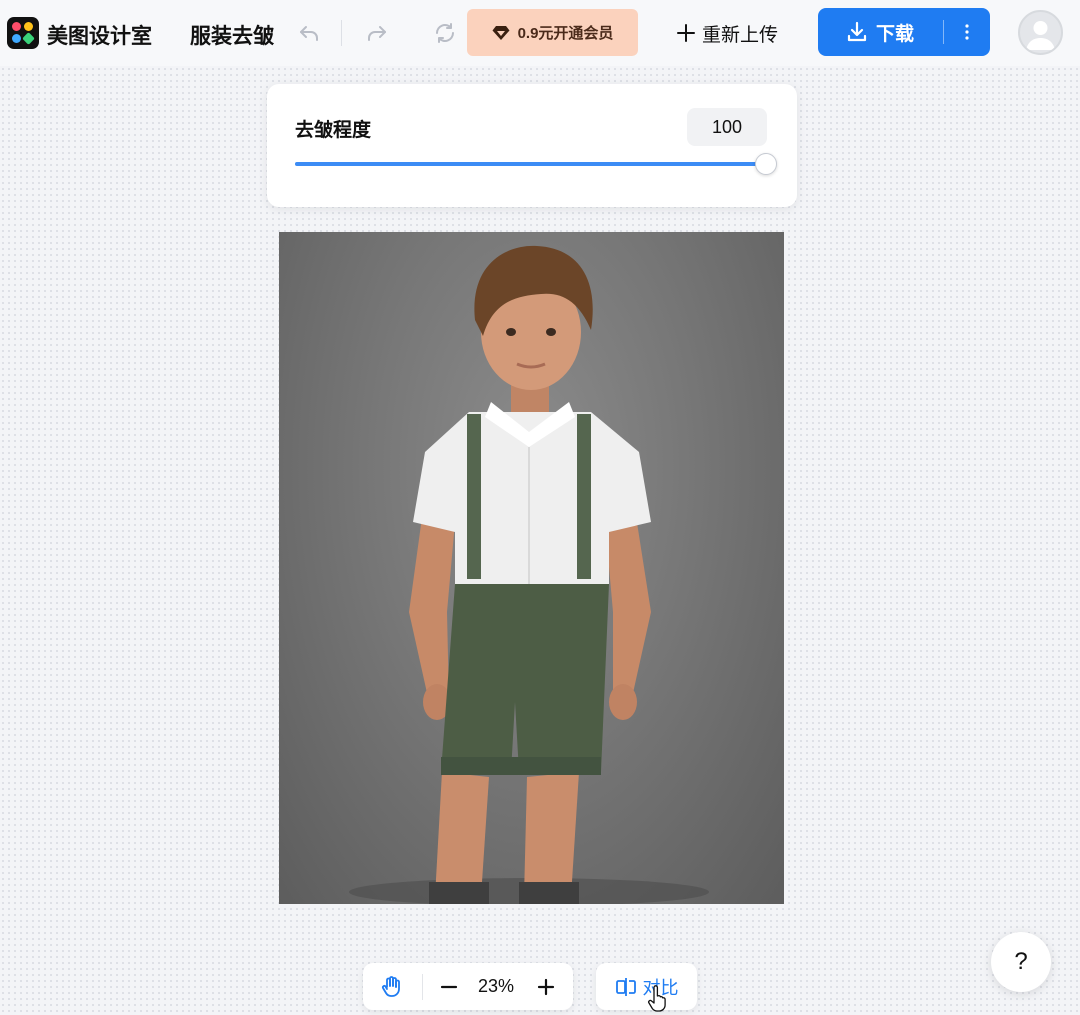  I want to click on download-button-group: 下载, so click(904, 32).